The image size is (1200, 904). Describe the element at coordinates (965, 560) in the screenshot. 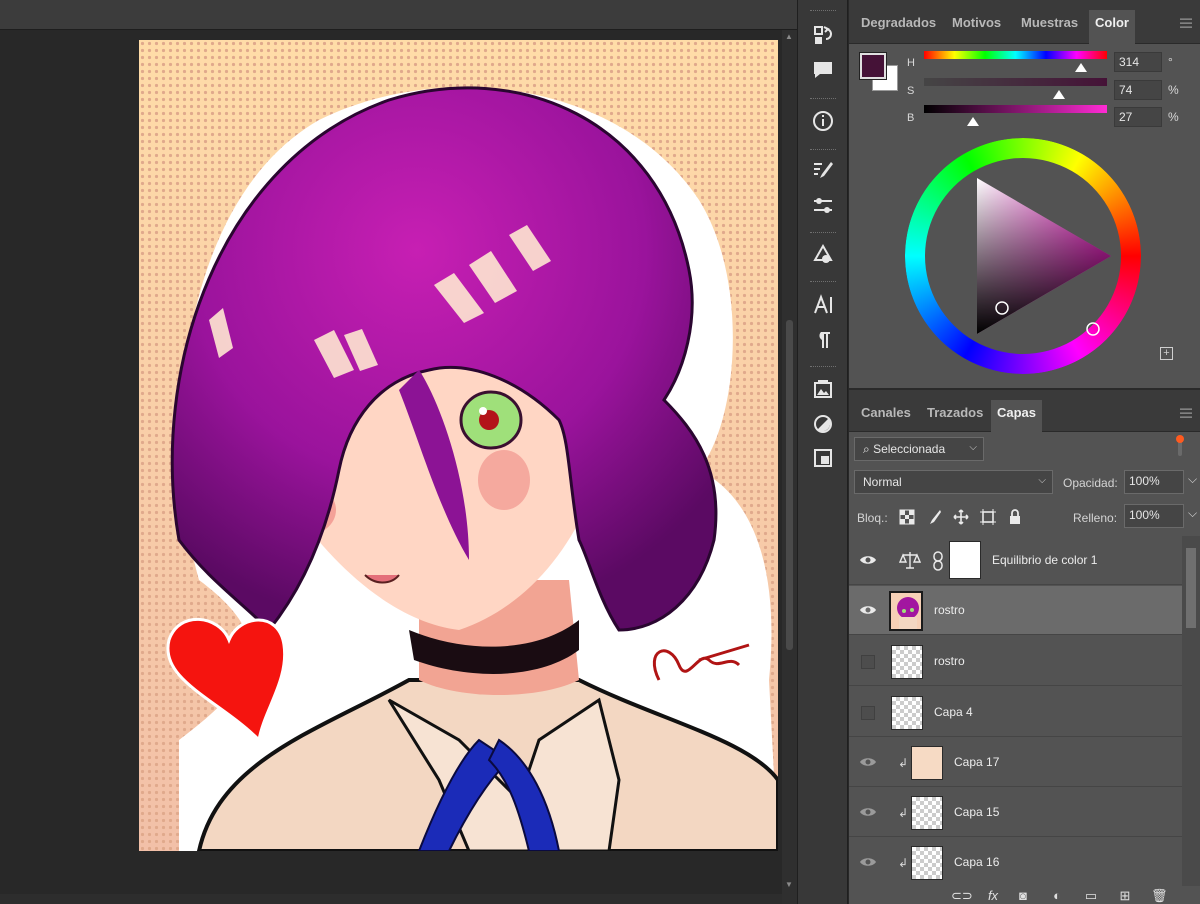

I see `layer-mask-thumbnail` at that location.